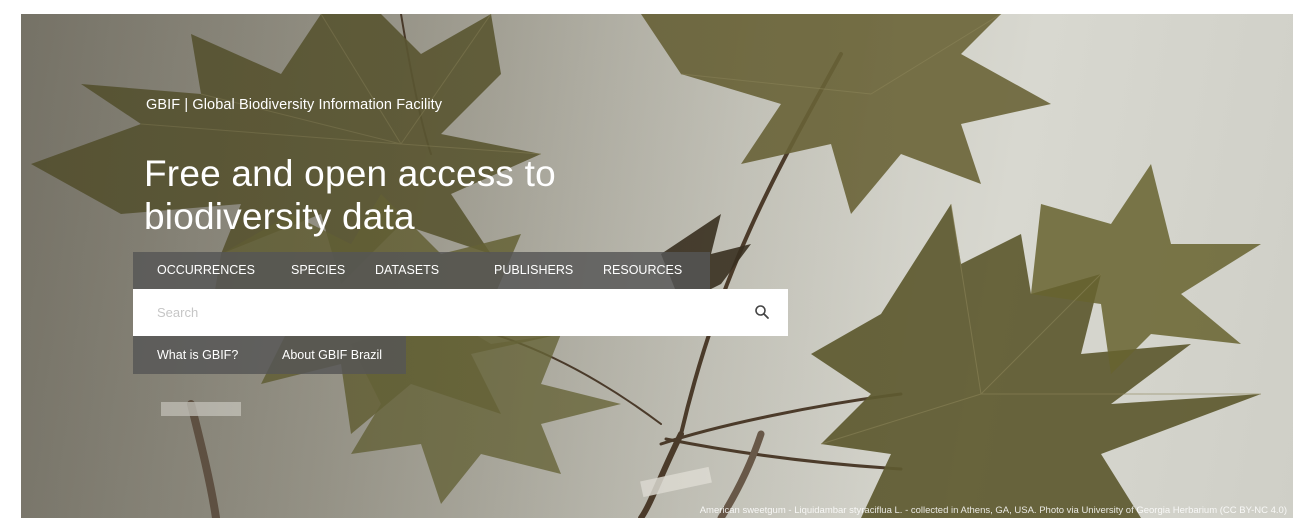  Describe the element at coordinates (642, 270) in the screenshot. I see `tab-resources: RESOURCES` at that location.